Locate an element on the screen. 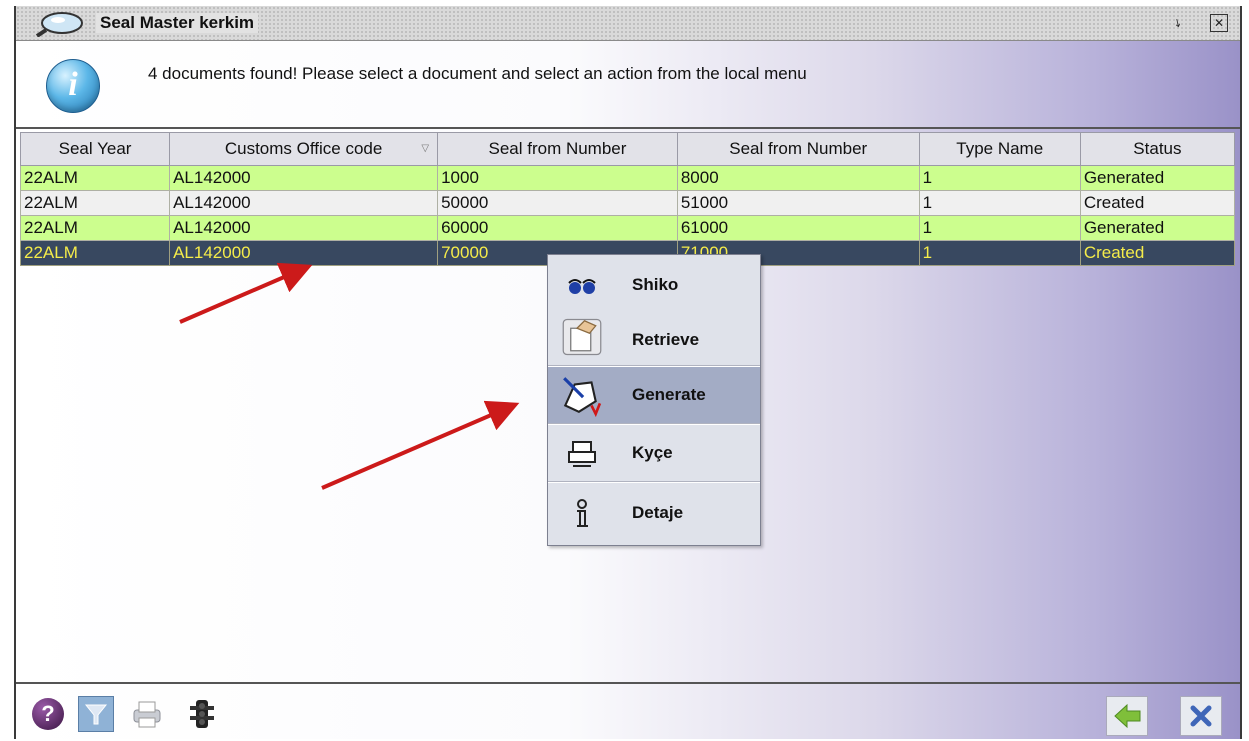 Image resolution: width=1249 pixels, height=741 pixels. menu-item-shiko: Shiko is located at coordinates (654, 285).